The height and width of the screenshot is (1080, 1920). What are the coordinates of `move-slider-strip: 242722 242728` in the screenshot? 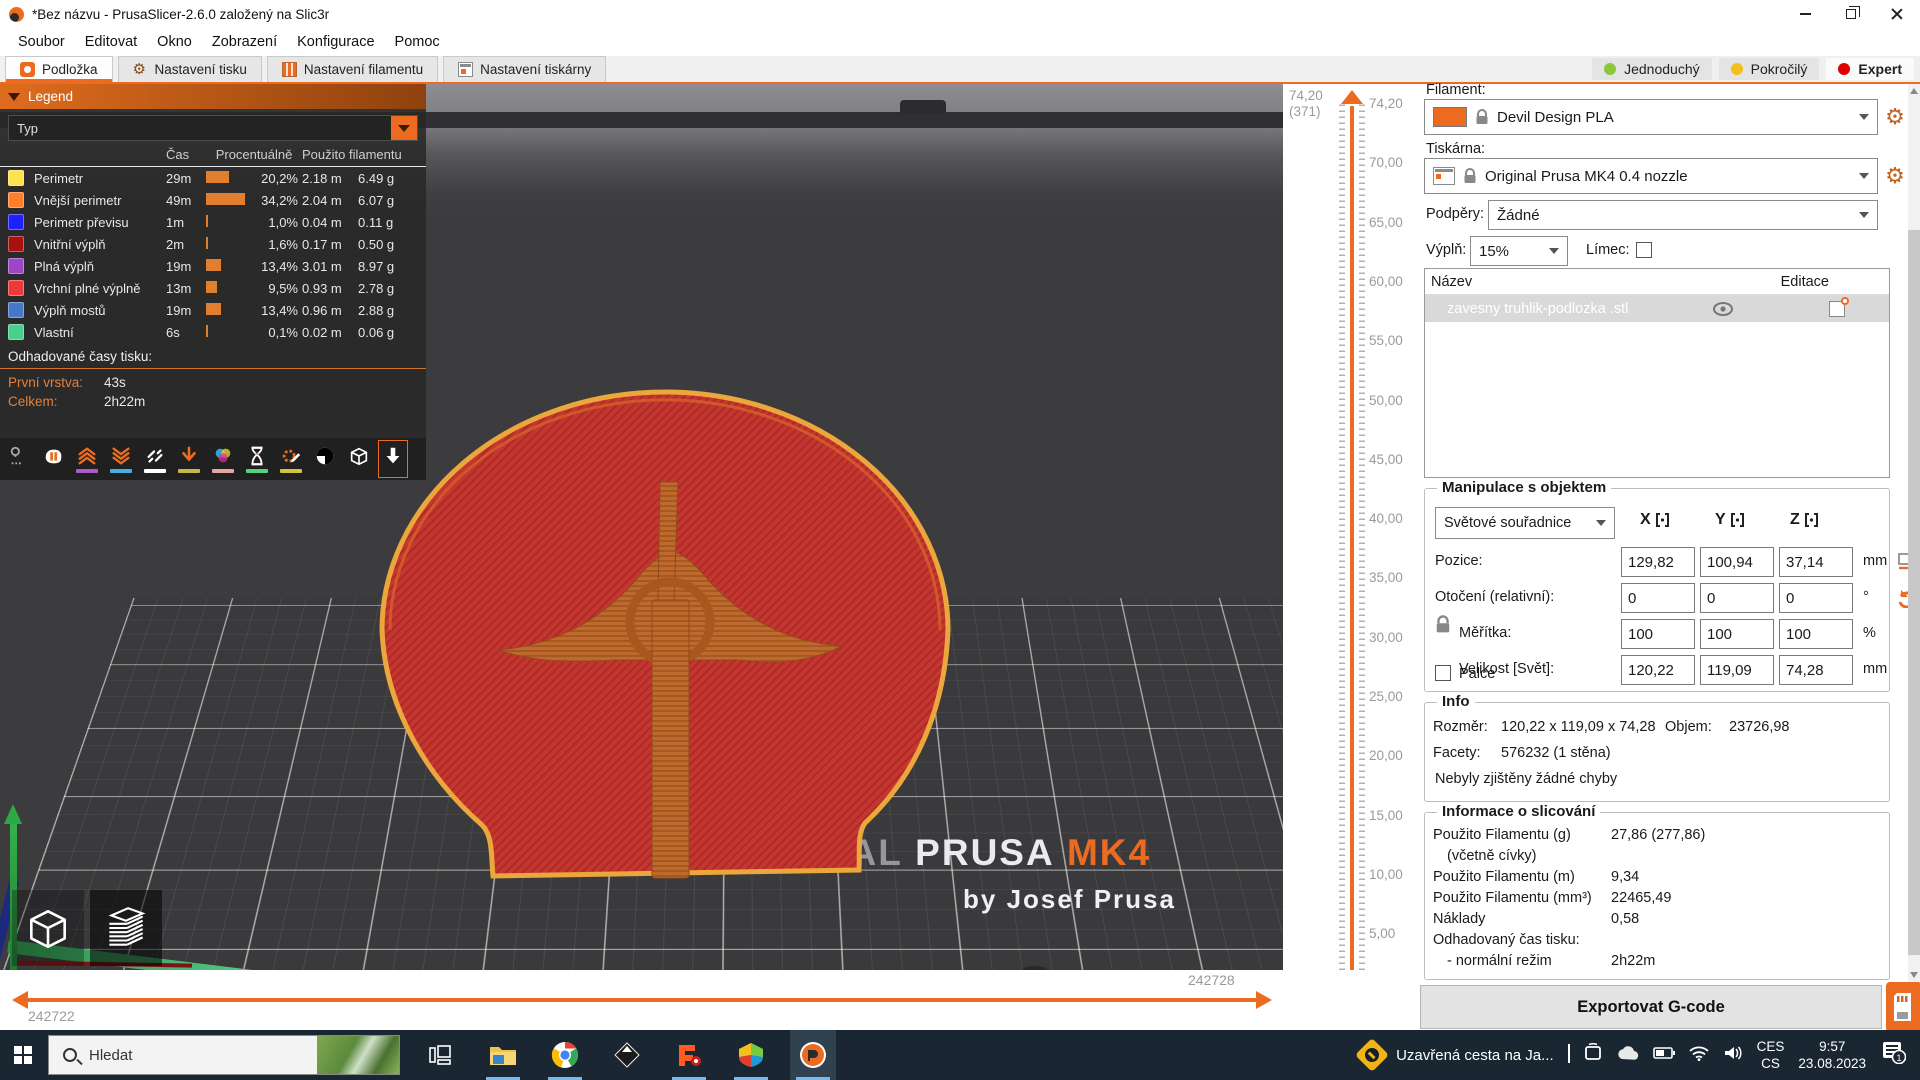 It's located at (710, 1000).